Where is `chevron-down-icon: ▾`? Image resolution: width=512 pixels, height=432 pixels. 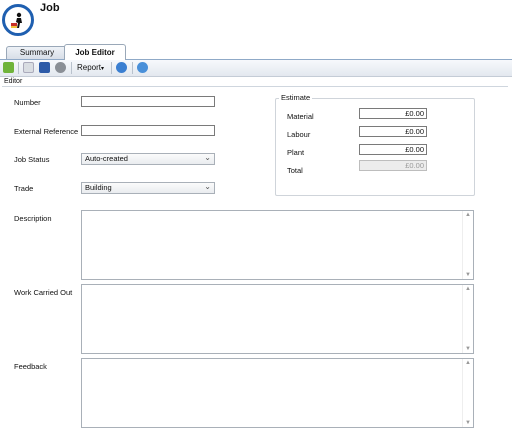 chevron-down-icon: ▾ is located at coordinates (103, 69).